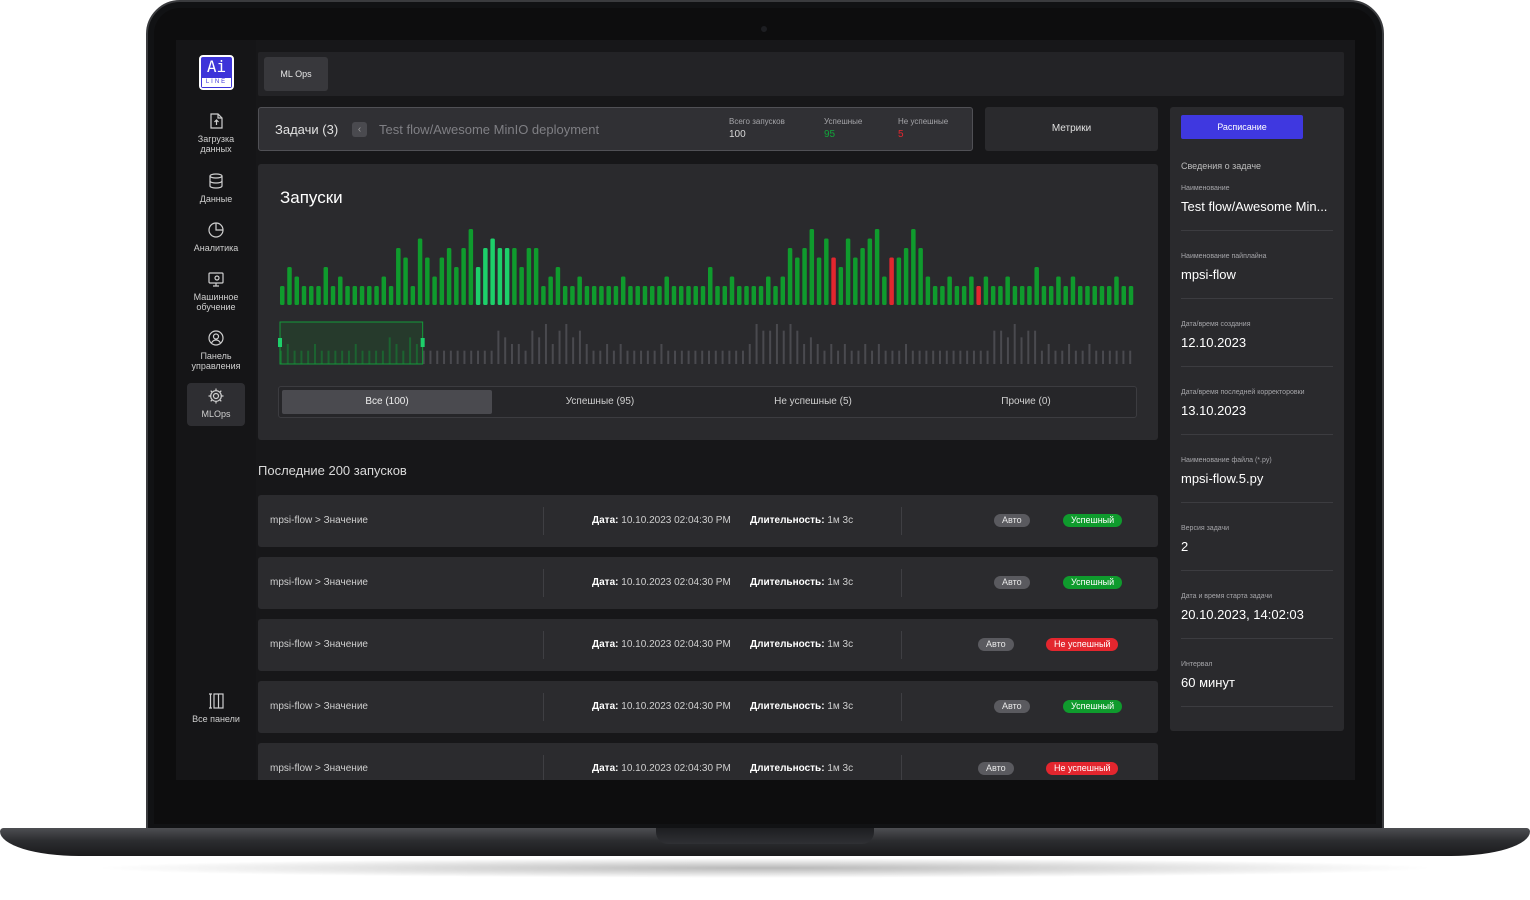  I want to click on schedule-button: Расписание, so click(1242, 127).